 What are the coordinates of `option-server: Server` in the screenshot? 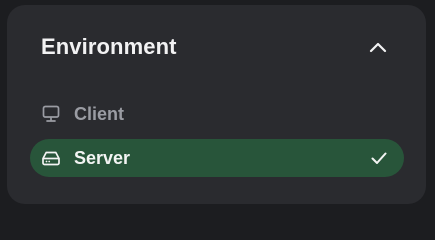 It's located at (217, 158).